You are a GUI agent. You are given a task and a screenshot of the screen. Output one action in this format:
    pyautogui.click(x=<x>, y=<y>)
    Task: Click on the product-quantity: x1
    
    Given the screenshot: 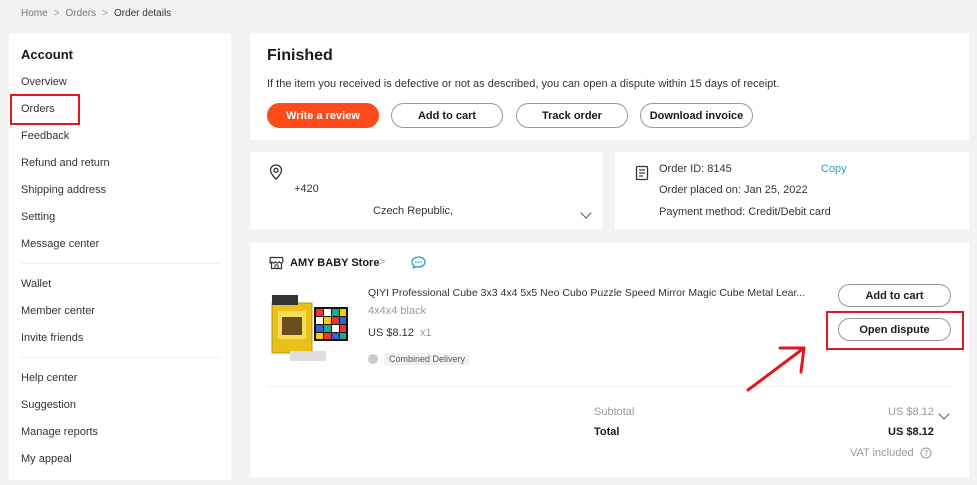 What is the action you would take?
    pyautogui.click(x=426, y=333)
    